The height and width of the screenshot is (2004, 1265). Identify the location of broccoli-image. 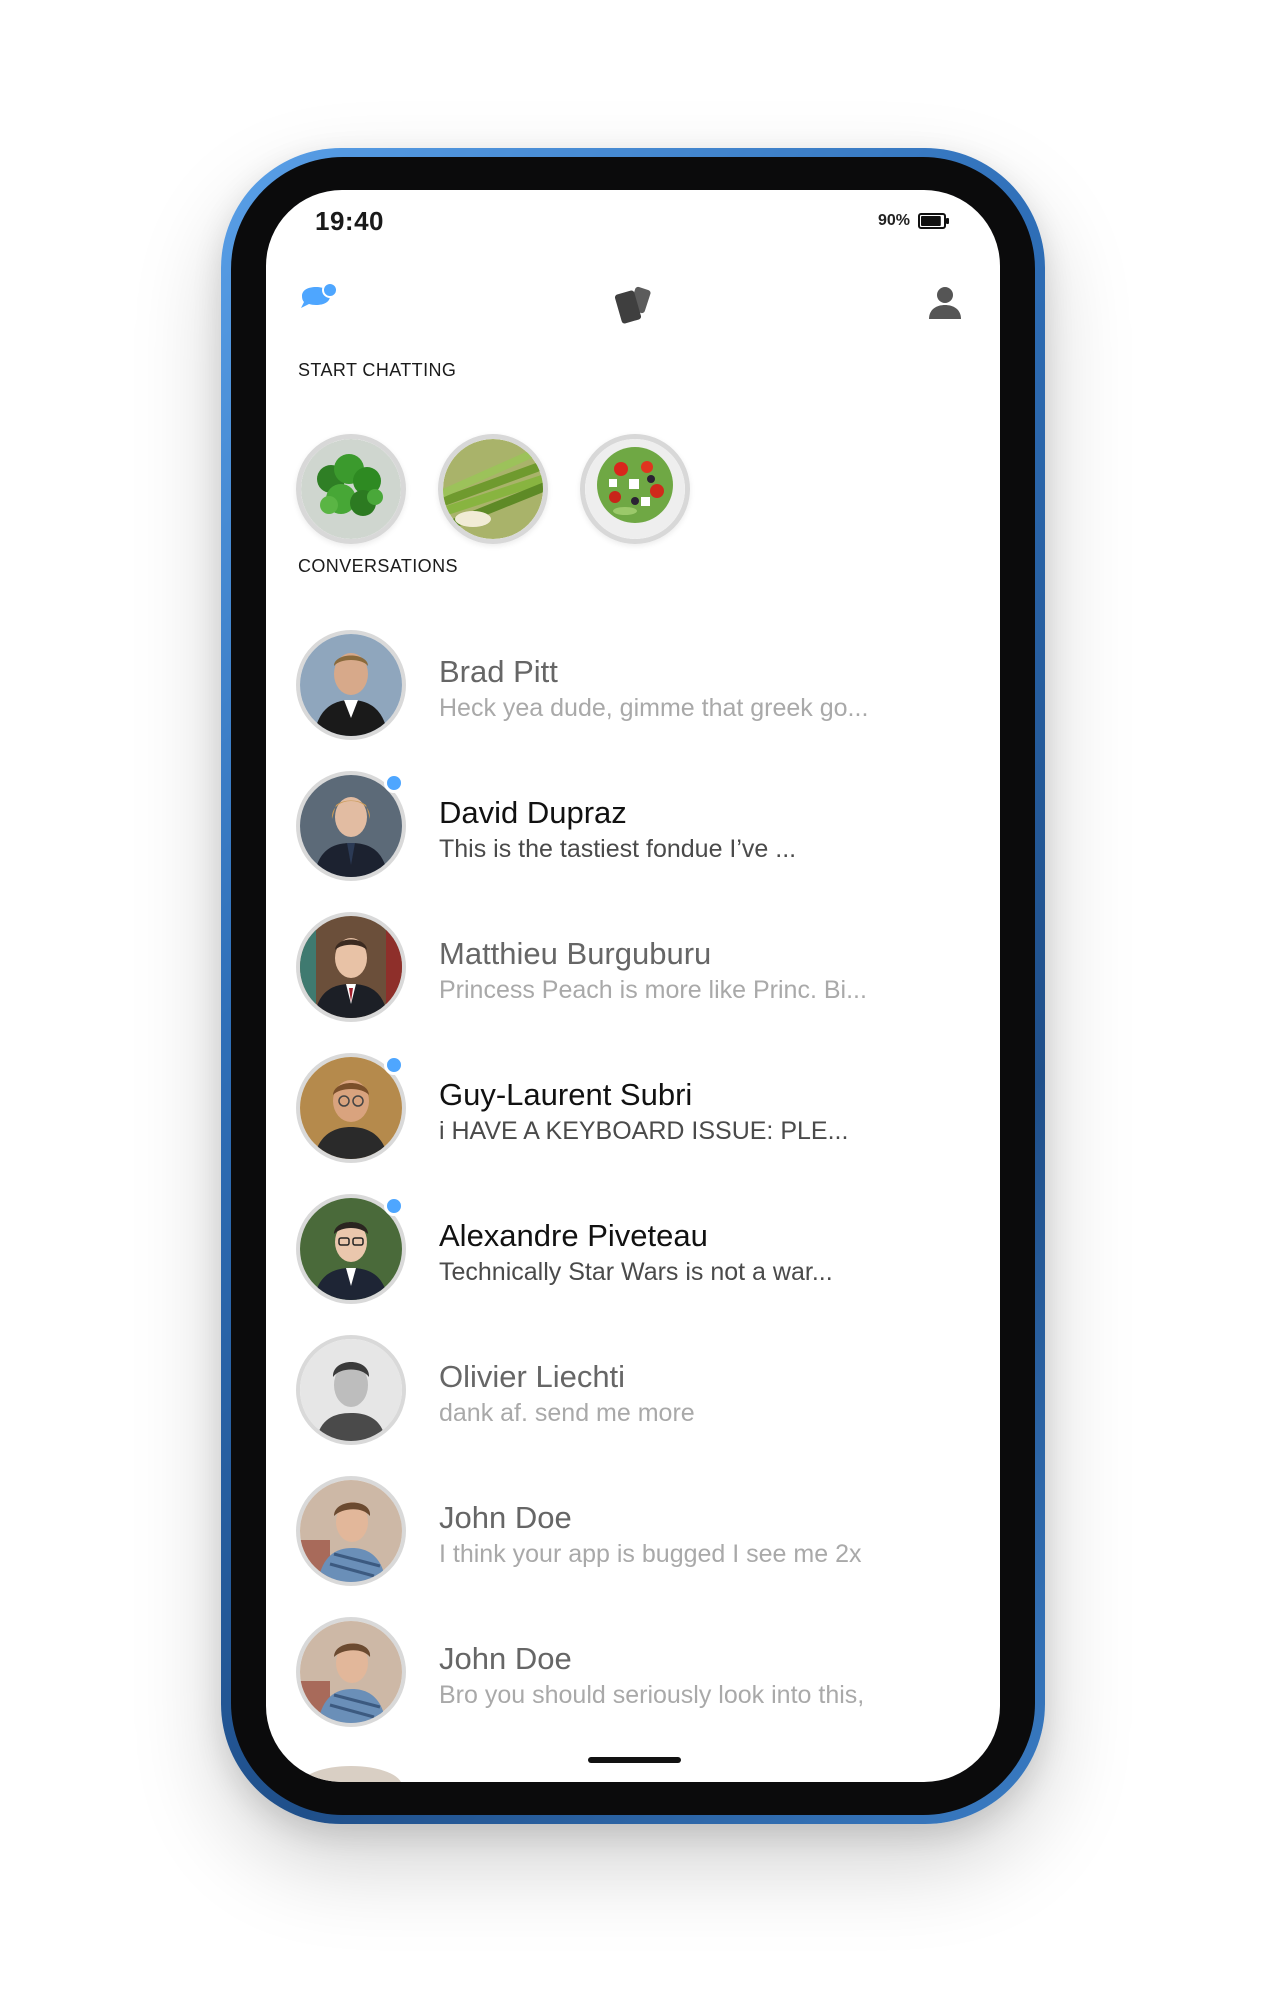
(351, 489).